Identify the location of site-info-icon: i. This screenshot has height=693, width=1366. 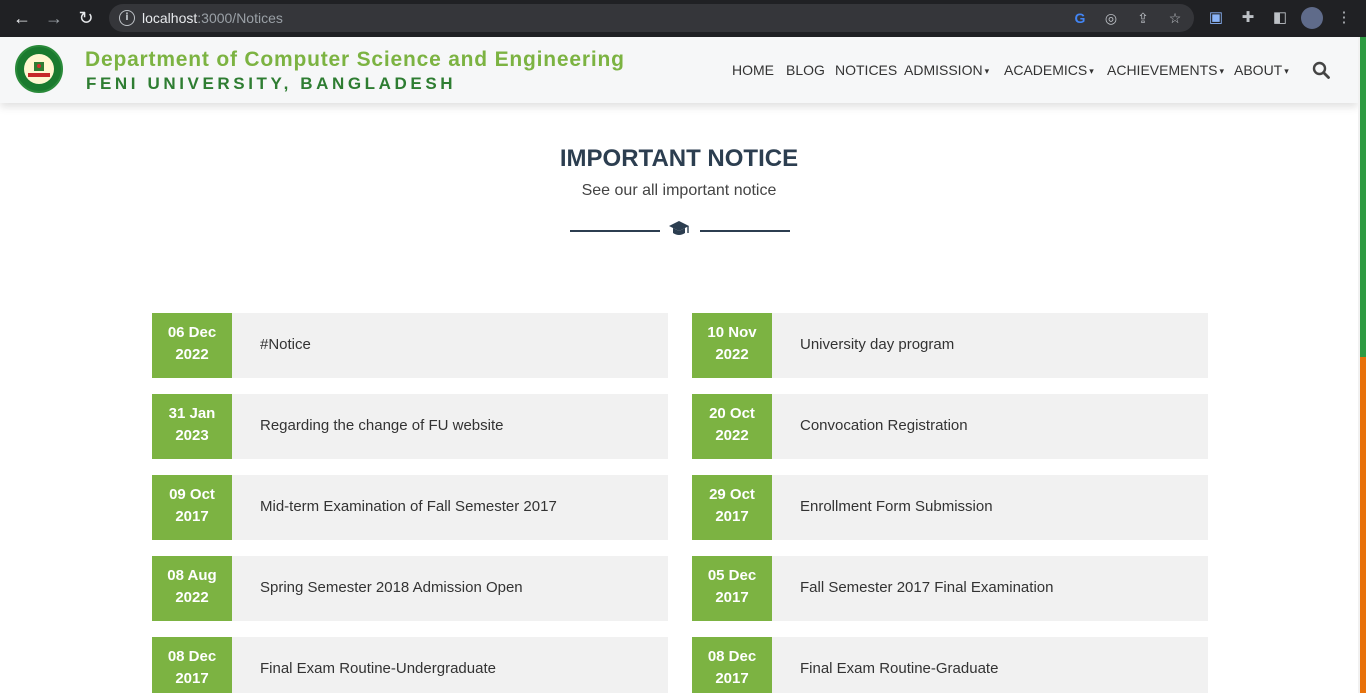
(127, 18).